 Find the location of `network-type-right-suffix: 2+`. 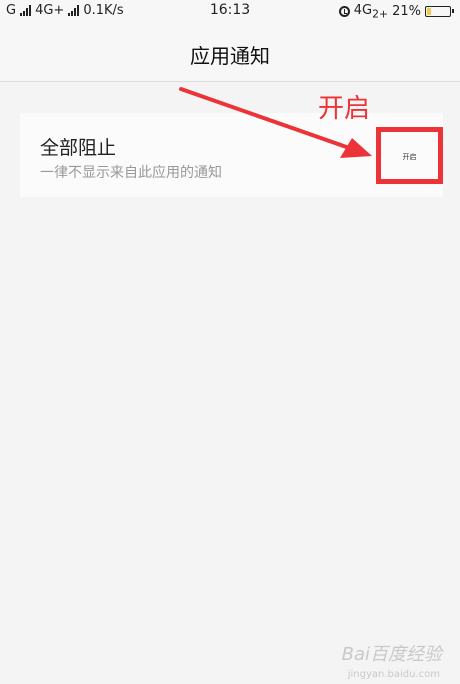

network-type-right-suffix: 2+ is located at coordinates (380, 14).